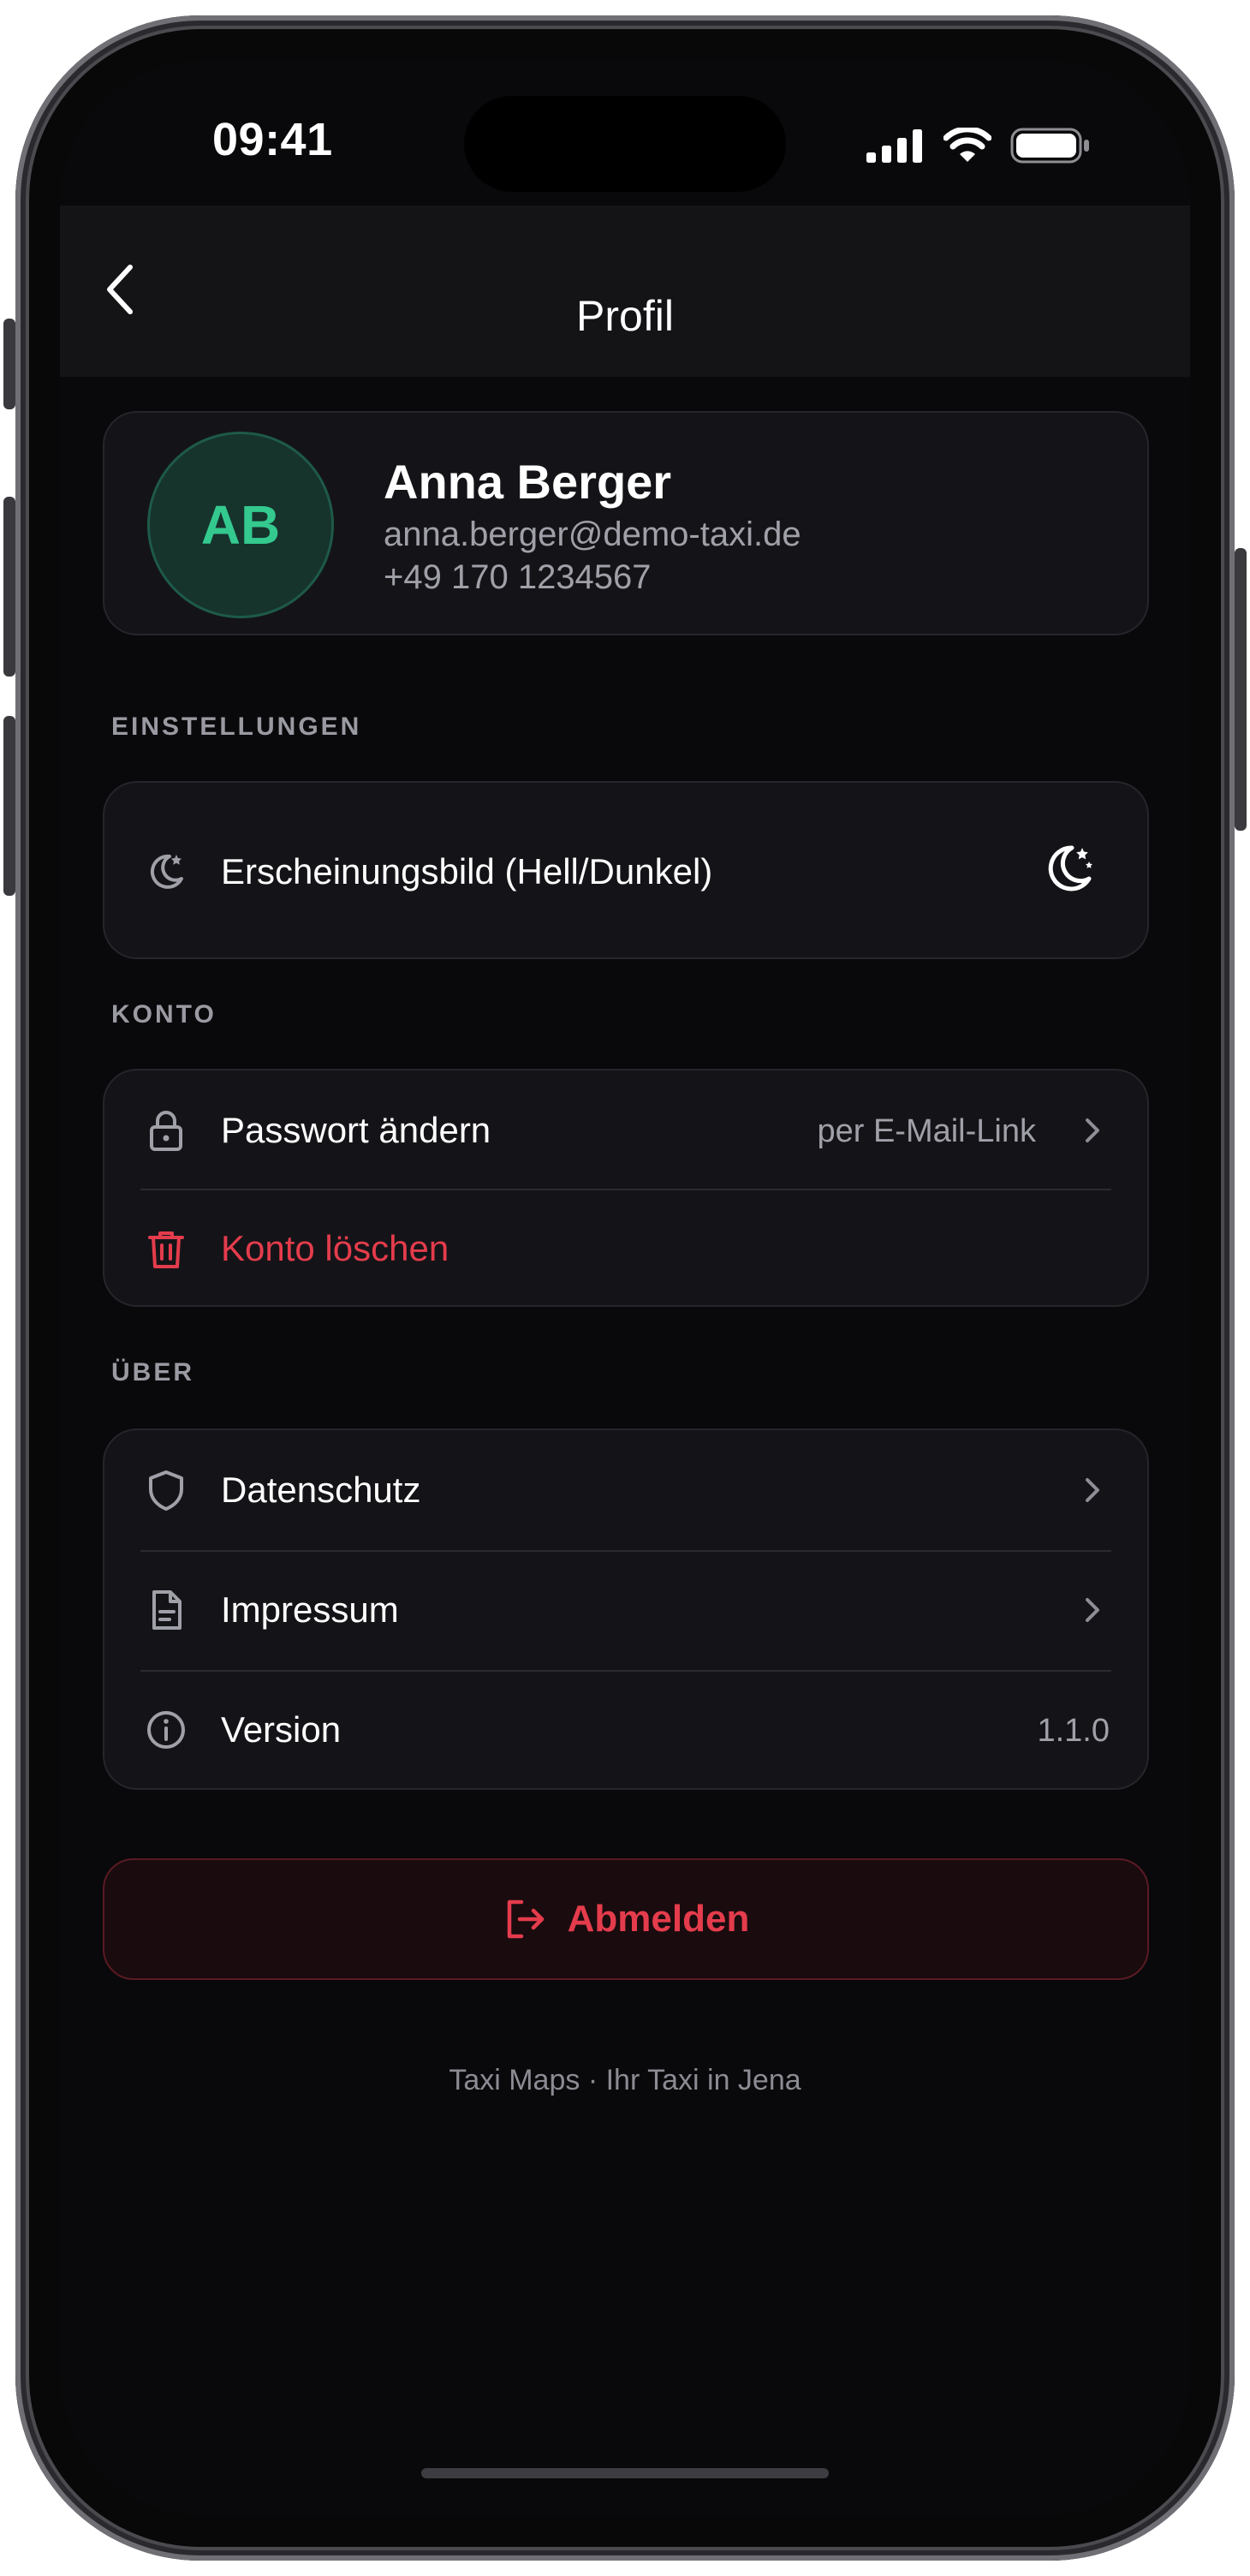  I want to click on wifi-icon, so click(967, 145).